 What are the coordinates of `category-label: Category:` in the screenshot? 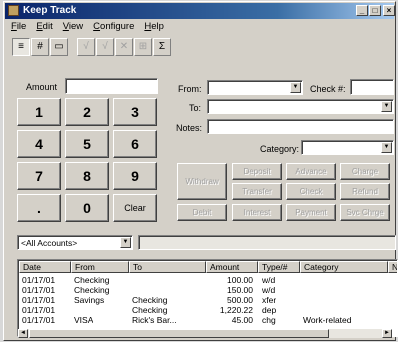 It's located at (280, 149).